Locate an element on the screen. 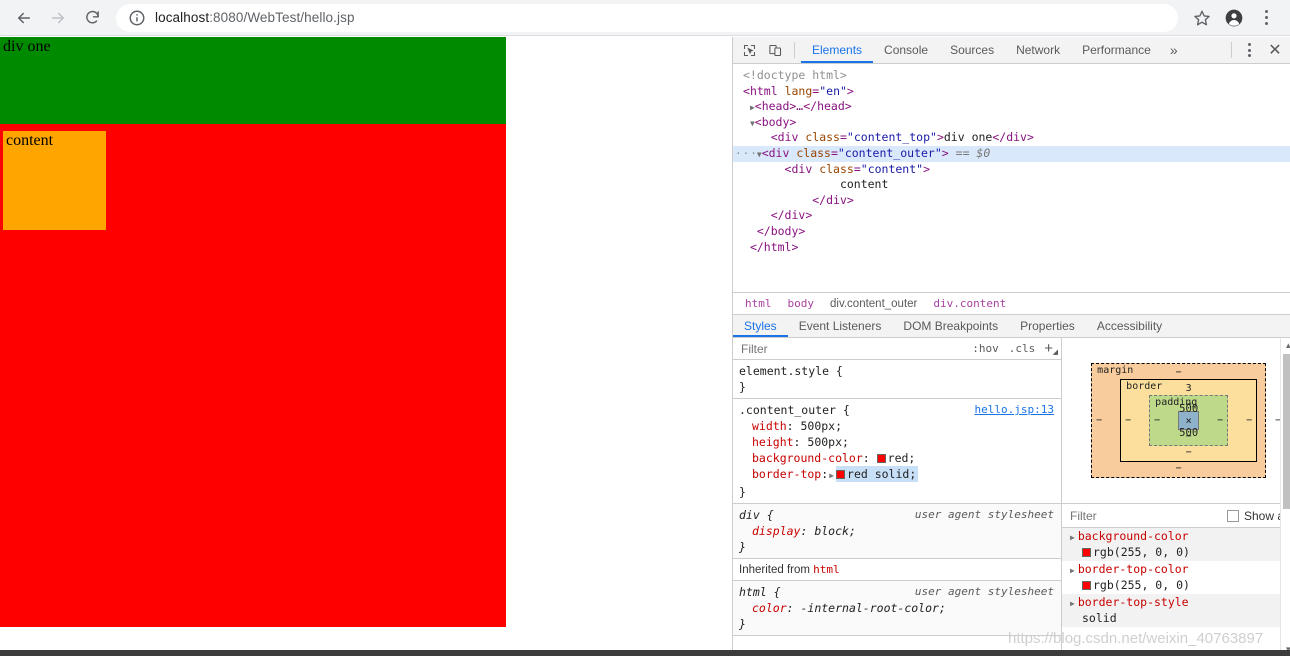 Image resolution: width=1290 pixels, height=656 pixels. computed-scrollbar: ▲ ▼ is located at coordinates (1285, 497).